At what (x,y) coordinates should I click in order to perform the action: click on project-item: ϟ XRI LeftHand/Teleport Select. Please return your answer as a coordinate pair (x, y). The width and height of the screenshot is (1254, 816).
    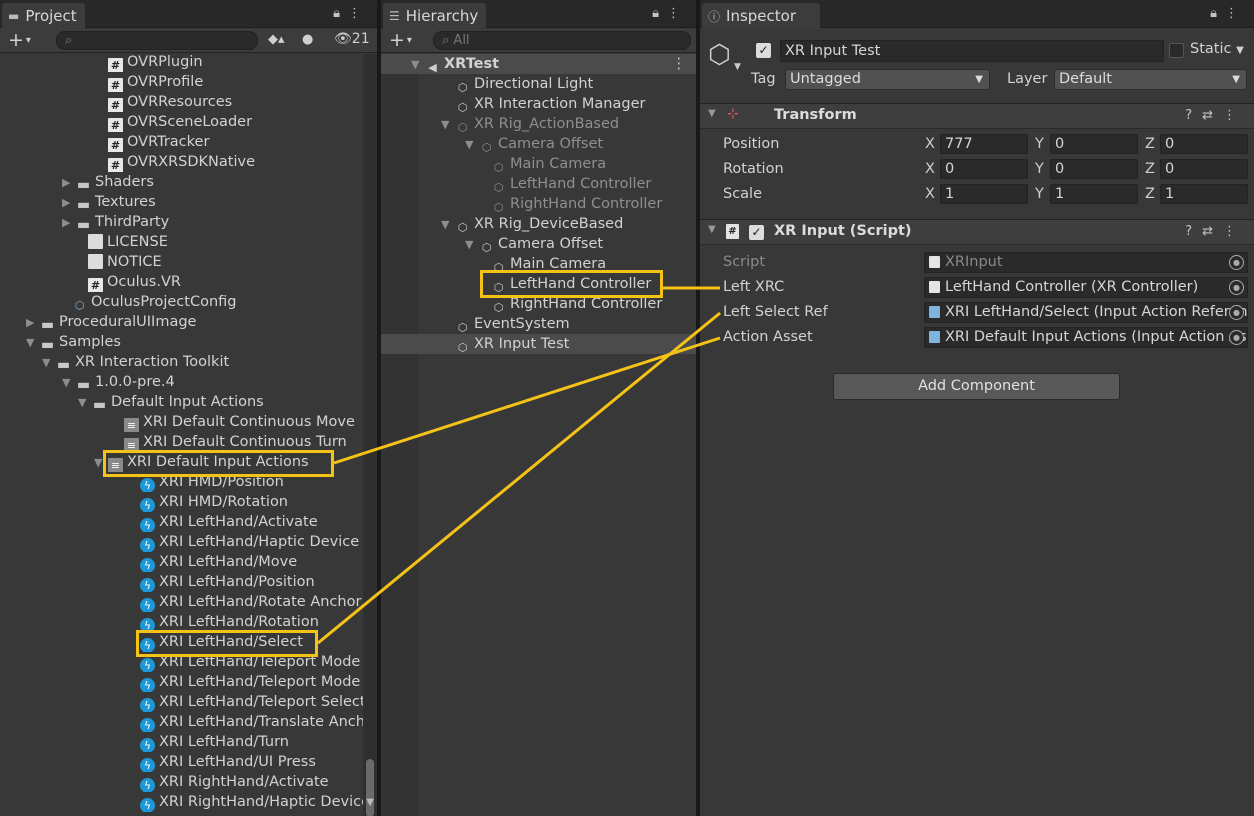
    Looking at the image, I should click on (188, 702).